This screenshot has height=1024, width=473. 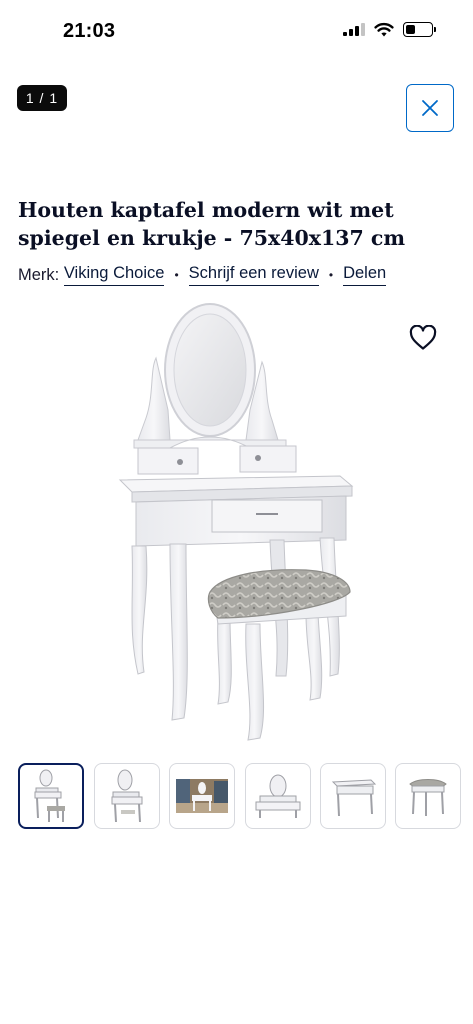 I want to click on status-time: 21:03, so click(x=89, y=31).